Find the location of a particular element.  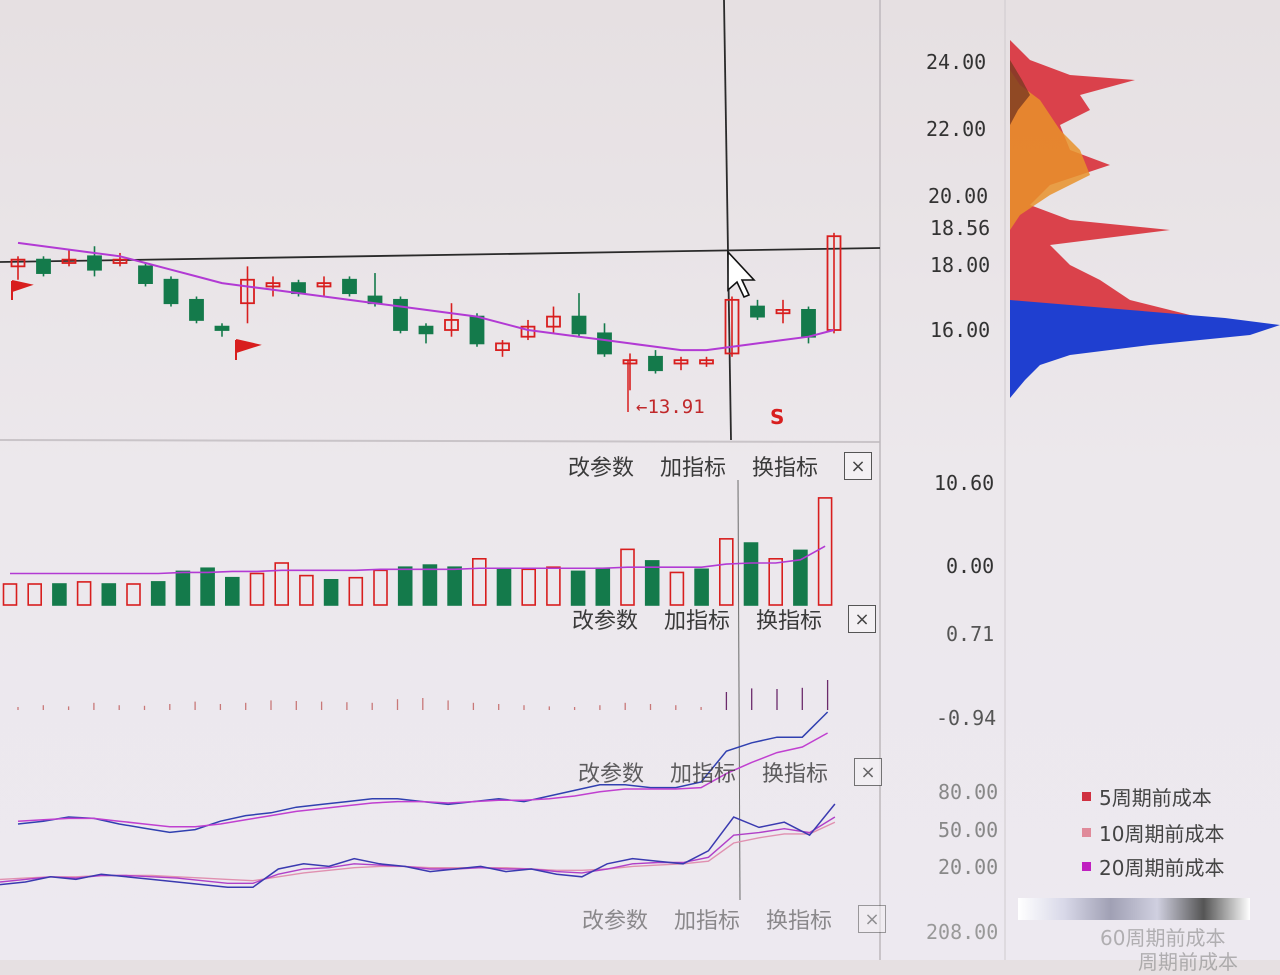

chip-distribution is located at coordinates (1145, 219).